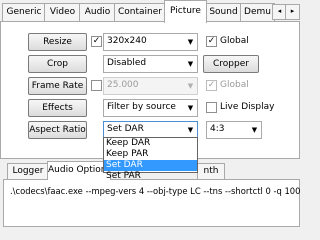 The height and width of the screenshot is (240, 320). I want to click on dropdown-option-set-par: Set PAR, so click(150, 176).